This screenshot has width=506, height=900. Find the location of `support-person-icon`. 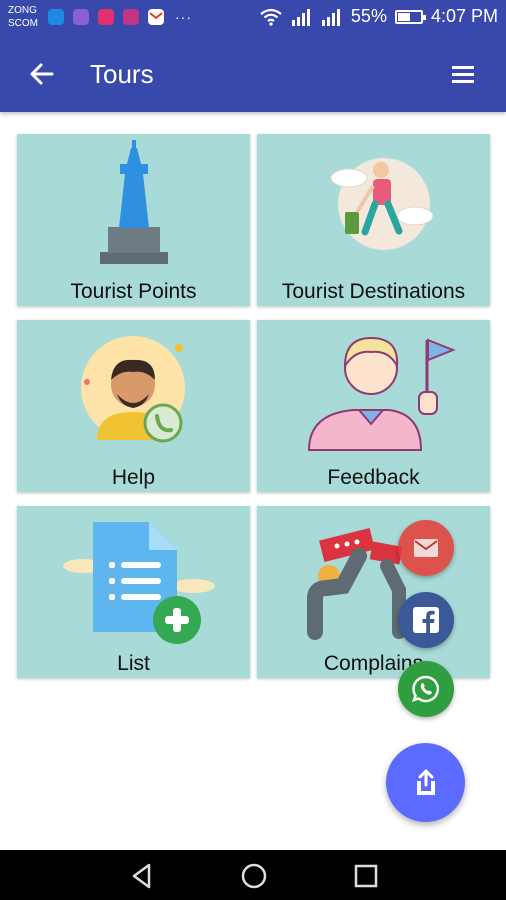

support-person-icon is located at coordinates (133, 389).